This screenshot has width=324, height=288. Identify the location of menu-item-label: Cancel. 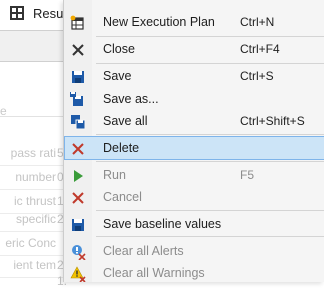
(122, 197).